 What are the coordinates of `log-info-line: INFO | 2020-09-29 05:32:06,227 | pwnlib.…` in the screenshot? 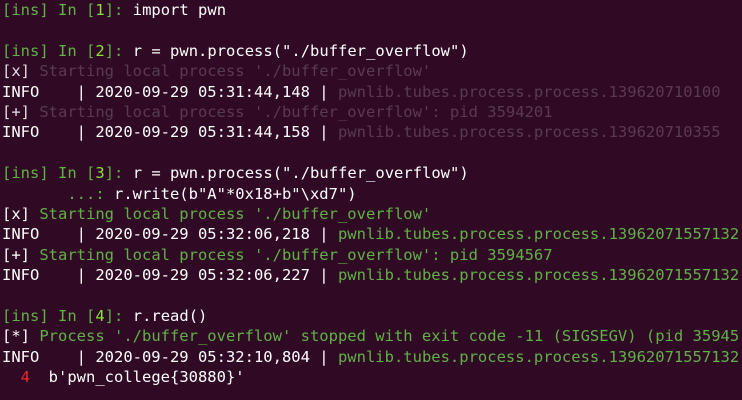 It's located at (372, 275).